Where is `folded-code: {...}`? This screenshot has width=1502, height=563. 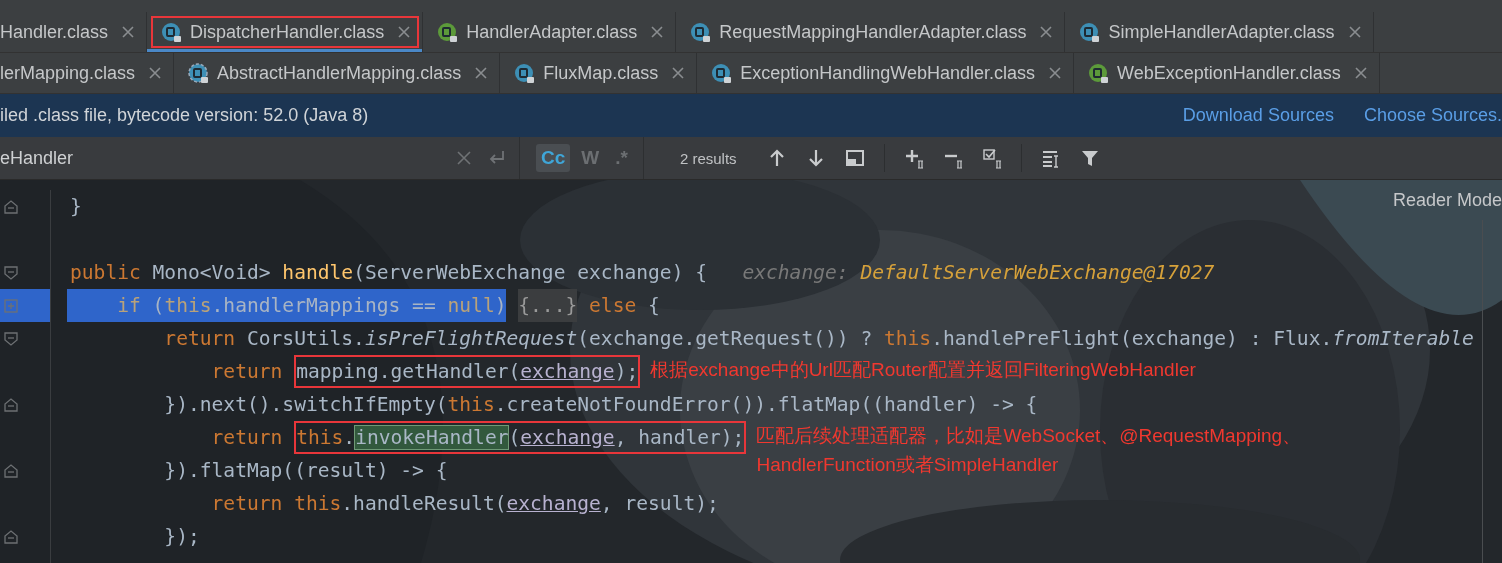
folded-code: {...} is located at coordinates (548, 305).